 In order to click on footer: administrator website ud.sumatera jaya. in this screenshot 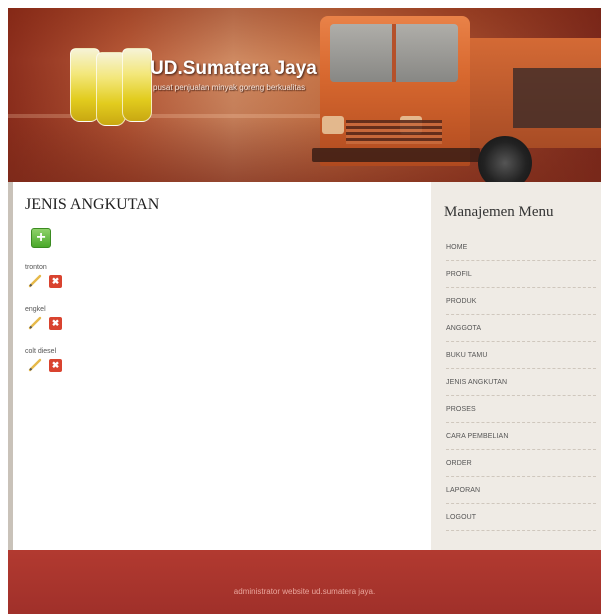, I will do `click(304, 582)`.